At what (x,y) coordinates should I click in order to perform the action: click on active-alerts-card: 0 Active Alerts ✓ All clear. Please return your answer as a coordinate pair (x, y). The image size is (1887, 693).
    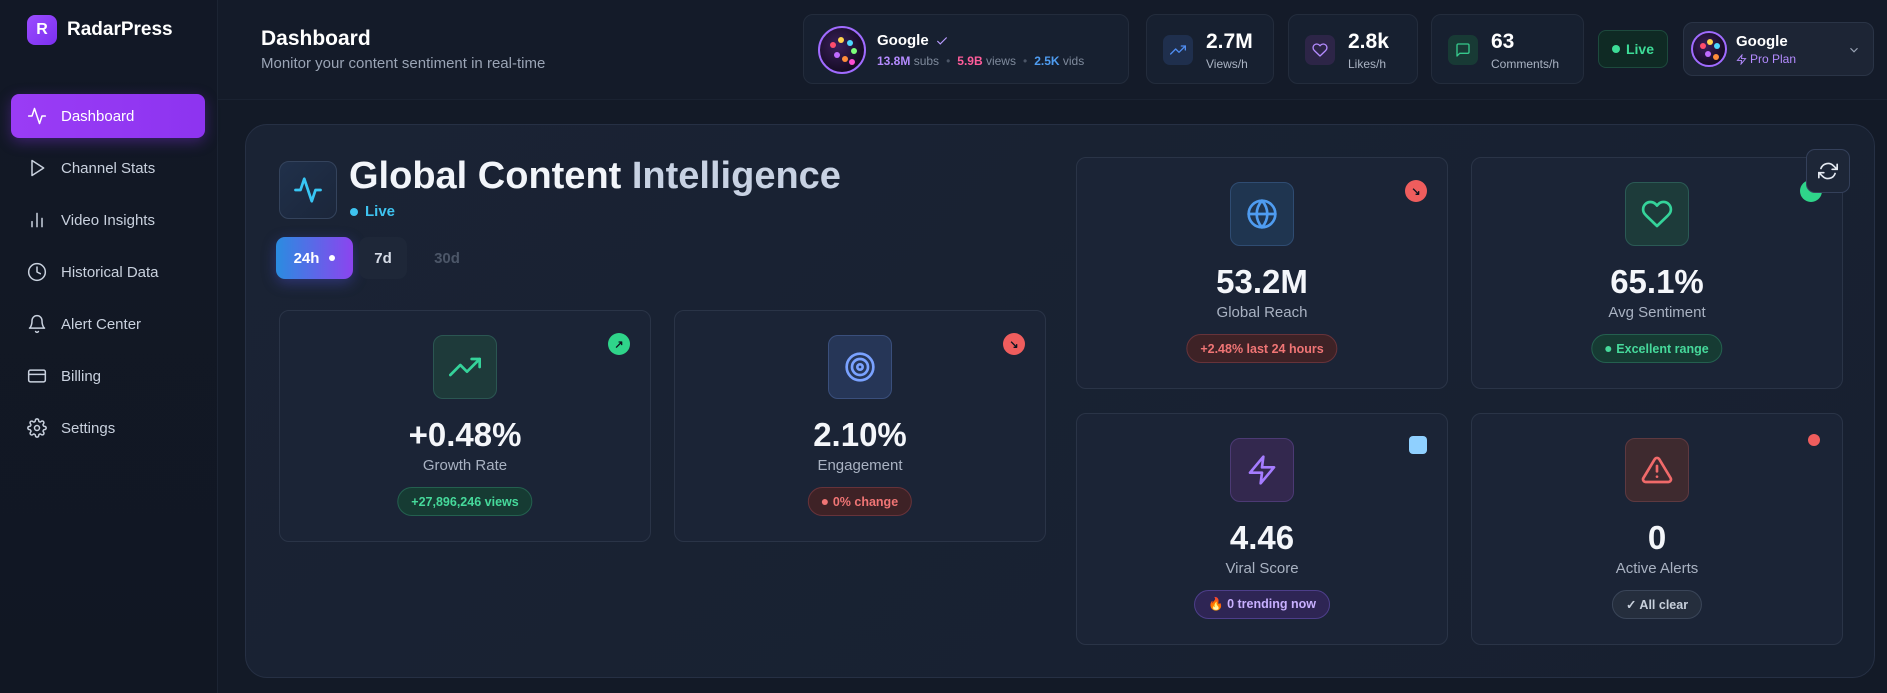
    Looking at the image, I should click on (1657, 529).